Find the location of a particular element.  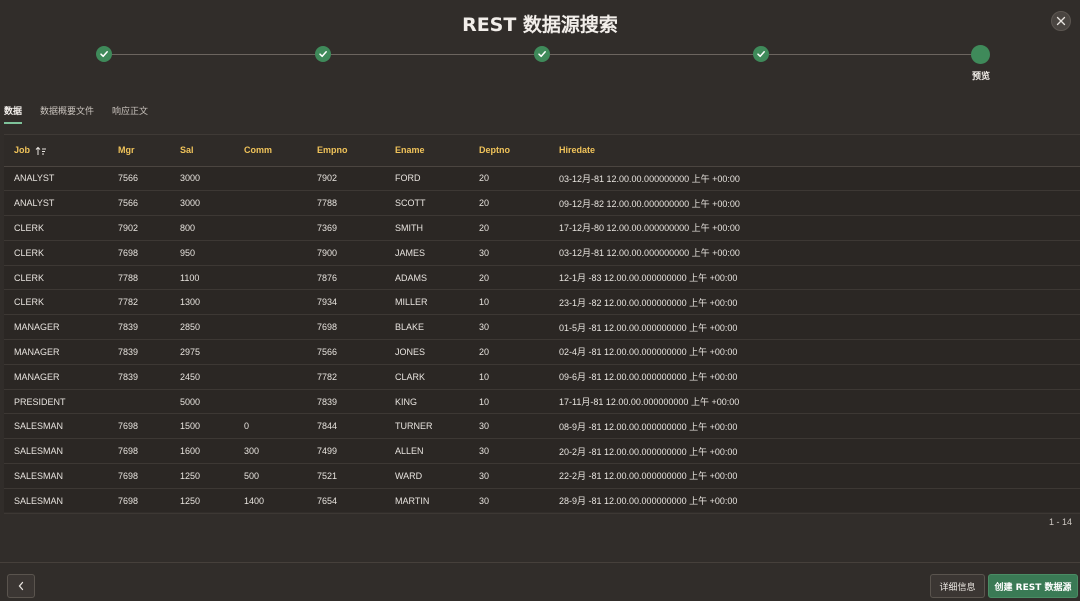

table-cell-sal: 3000 is located at coordinates (202, 179).